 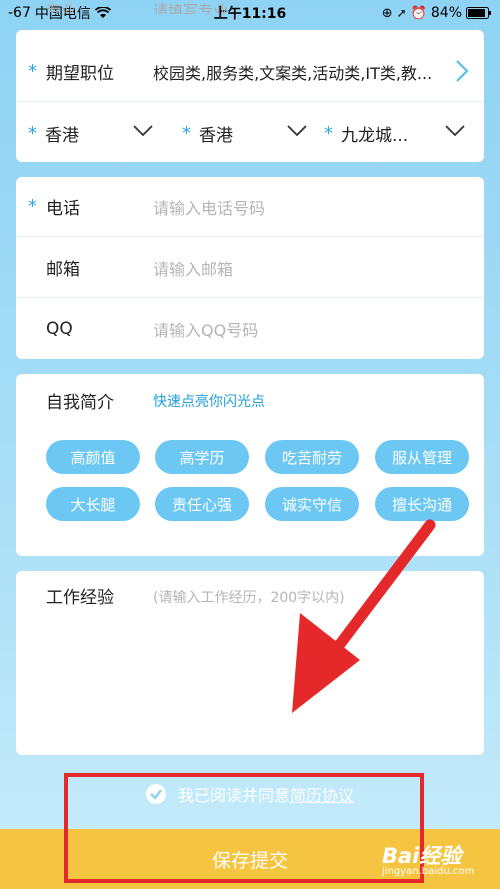 I want to click on province-value: 香港, so click(x=62, y=135).